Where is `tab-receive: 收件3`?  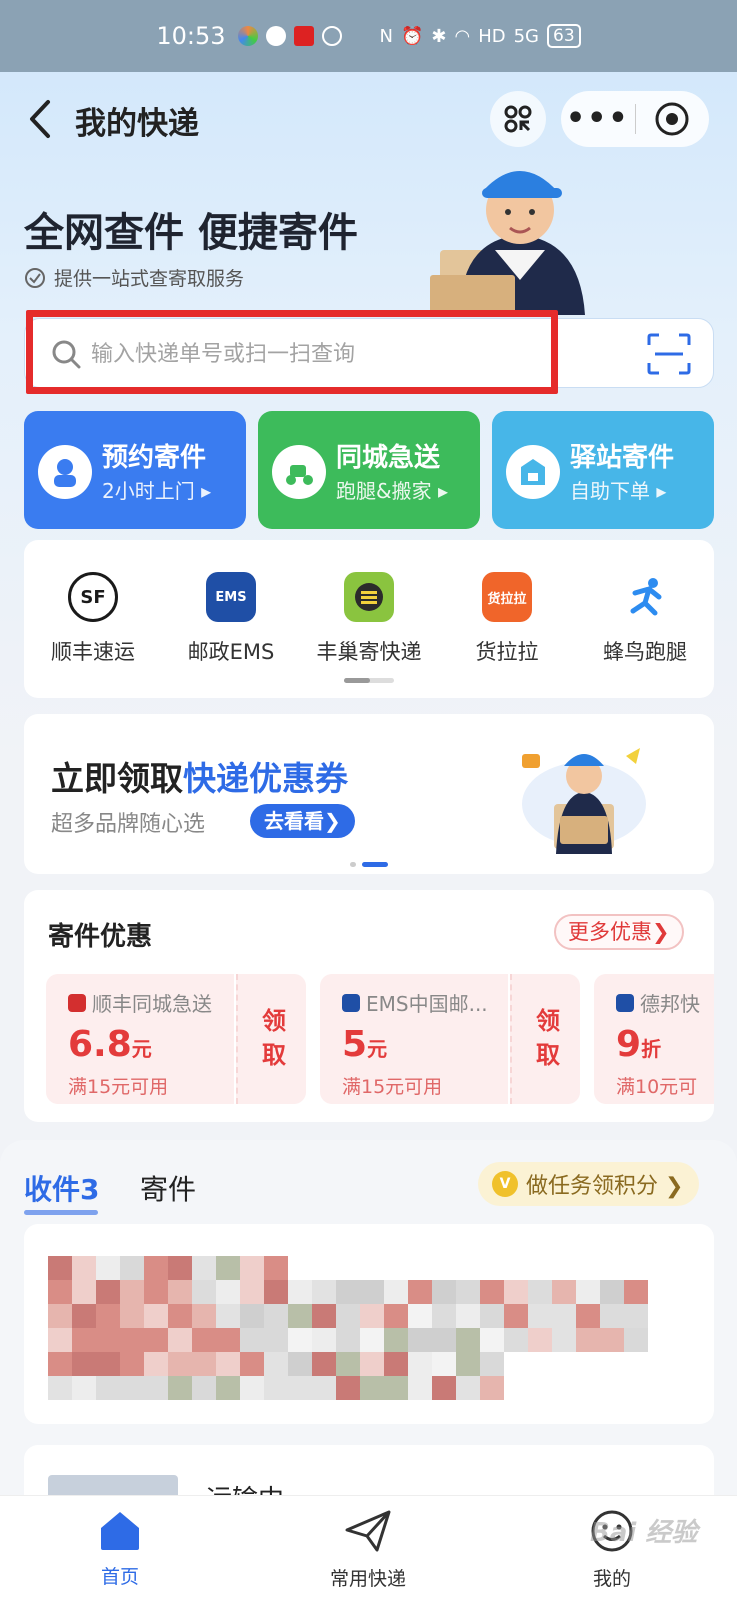 tab-receive: 收件3 is located at coordinates (61, 1188).